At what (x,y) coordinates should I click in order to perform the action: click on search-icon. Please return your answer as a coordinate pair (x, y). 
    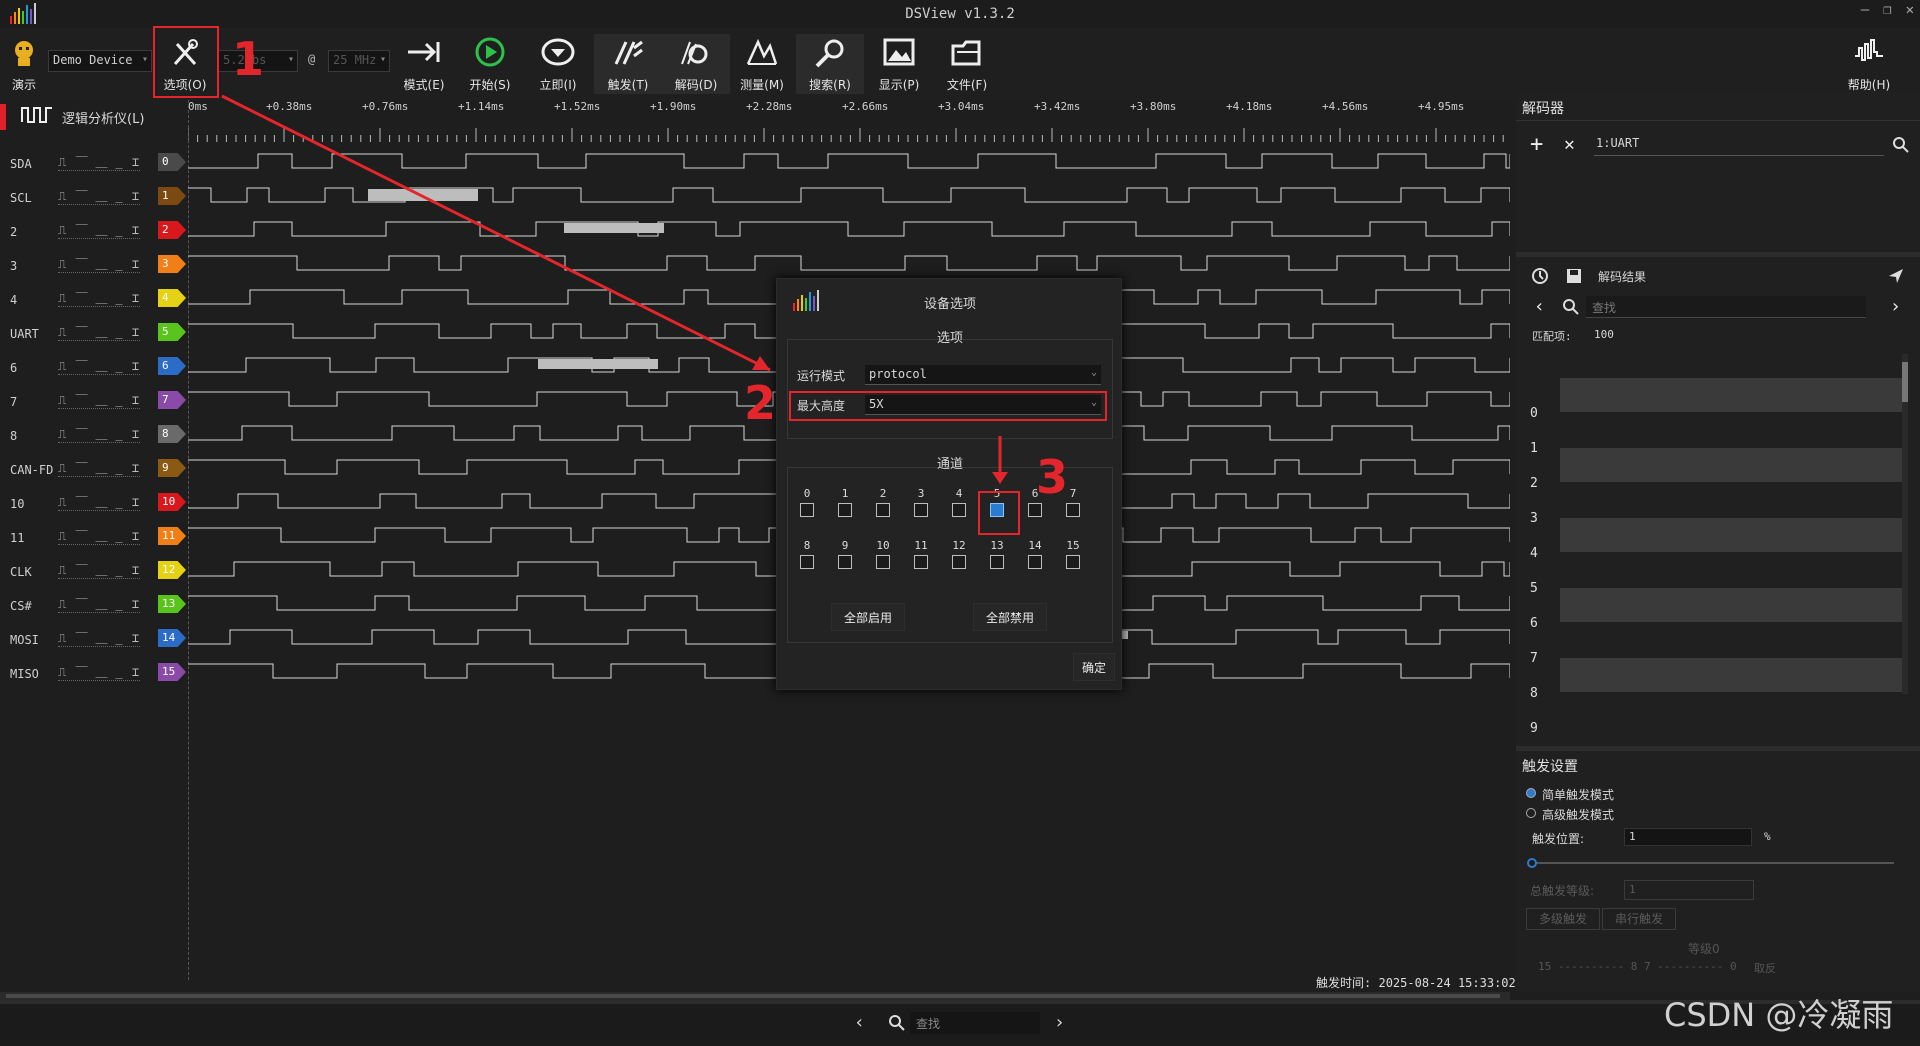
    Looking at the image, I should click on (897, 1023).